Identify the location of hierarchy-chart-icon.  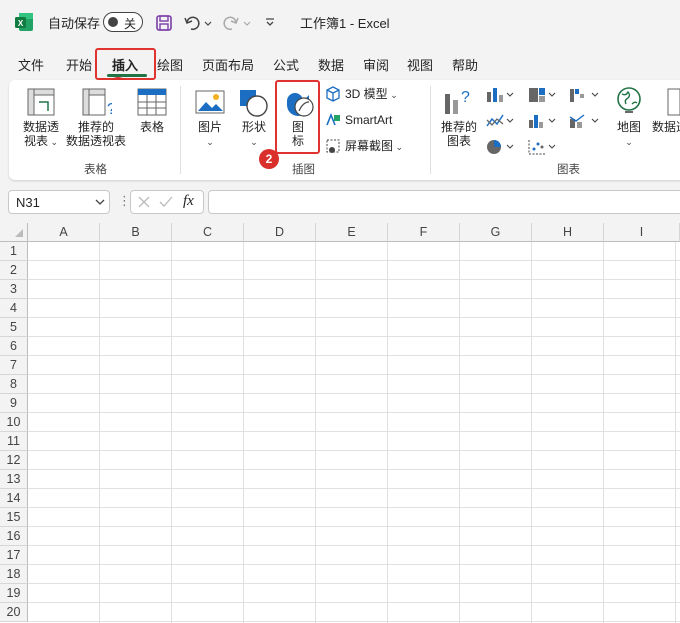
(542, 95).